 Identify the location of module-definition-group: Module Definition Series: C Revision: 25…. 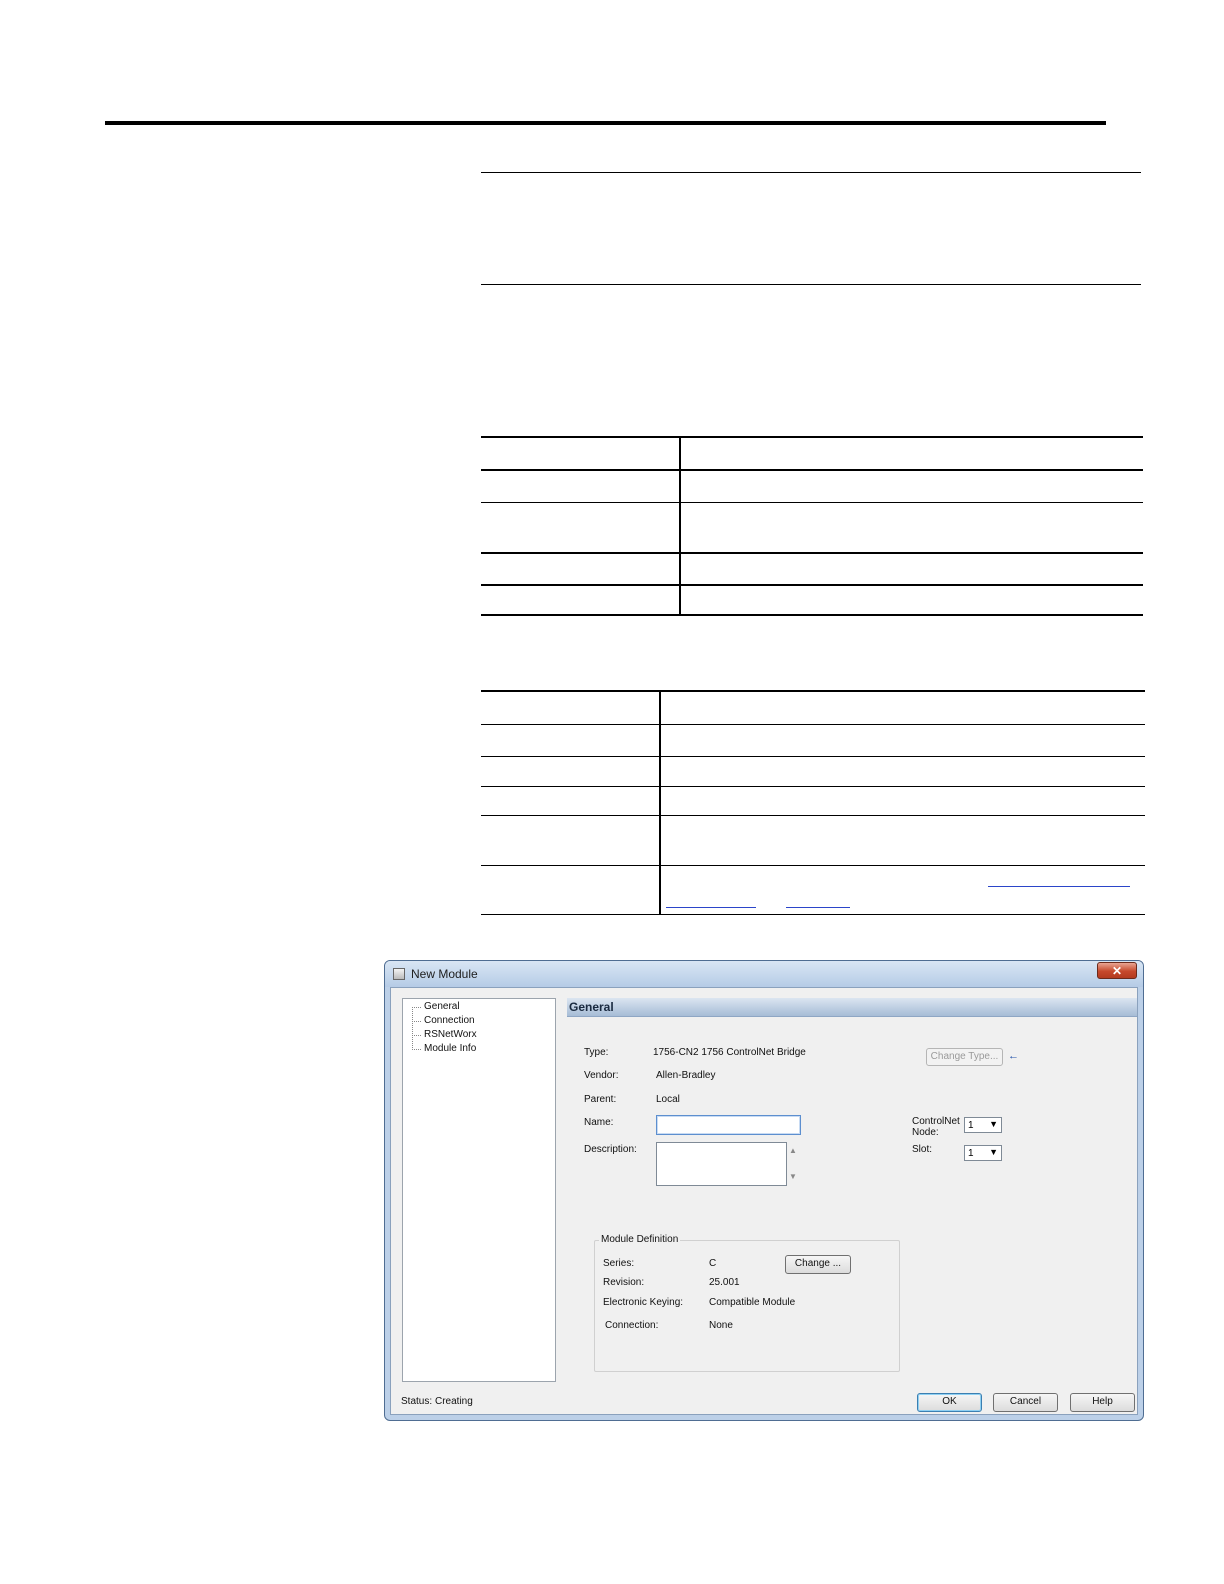
(747, 1303).